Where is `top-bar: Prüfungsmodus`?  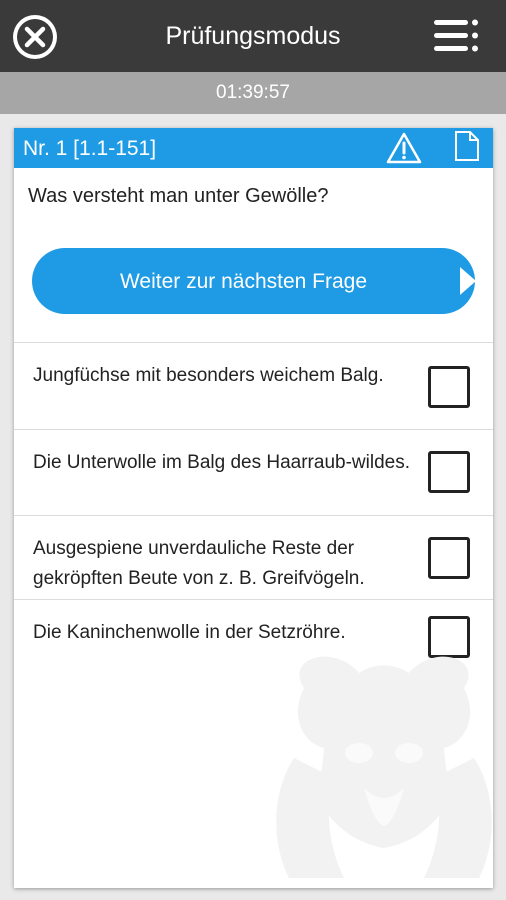 top-bar: Prüfungsmodus is located at coordinates (253, 36).